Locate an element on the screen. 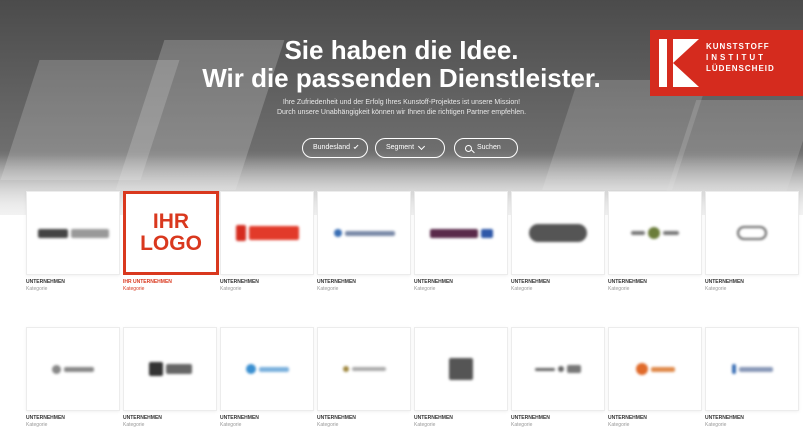 This screenshot has width=803, height=443. segment-dropdown: Segment is located at coordinates (410, 148).